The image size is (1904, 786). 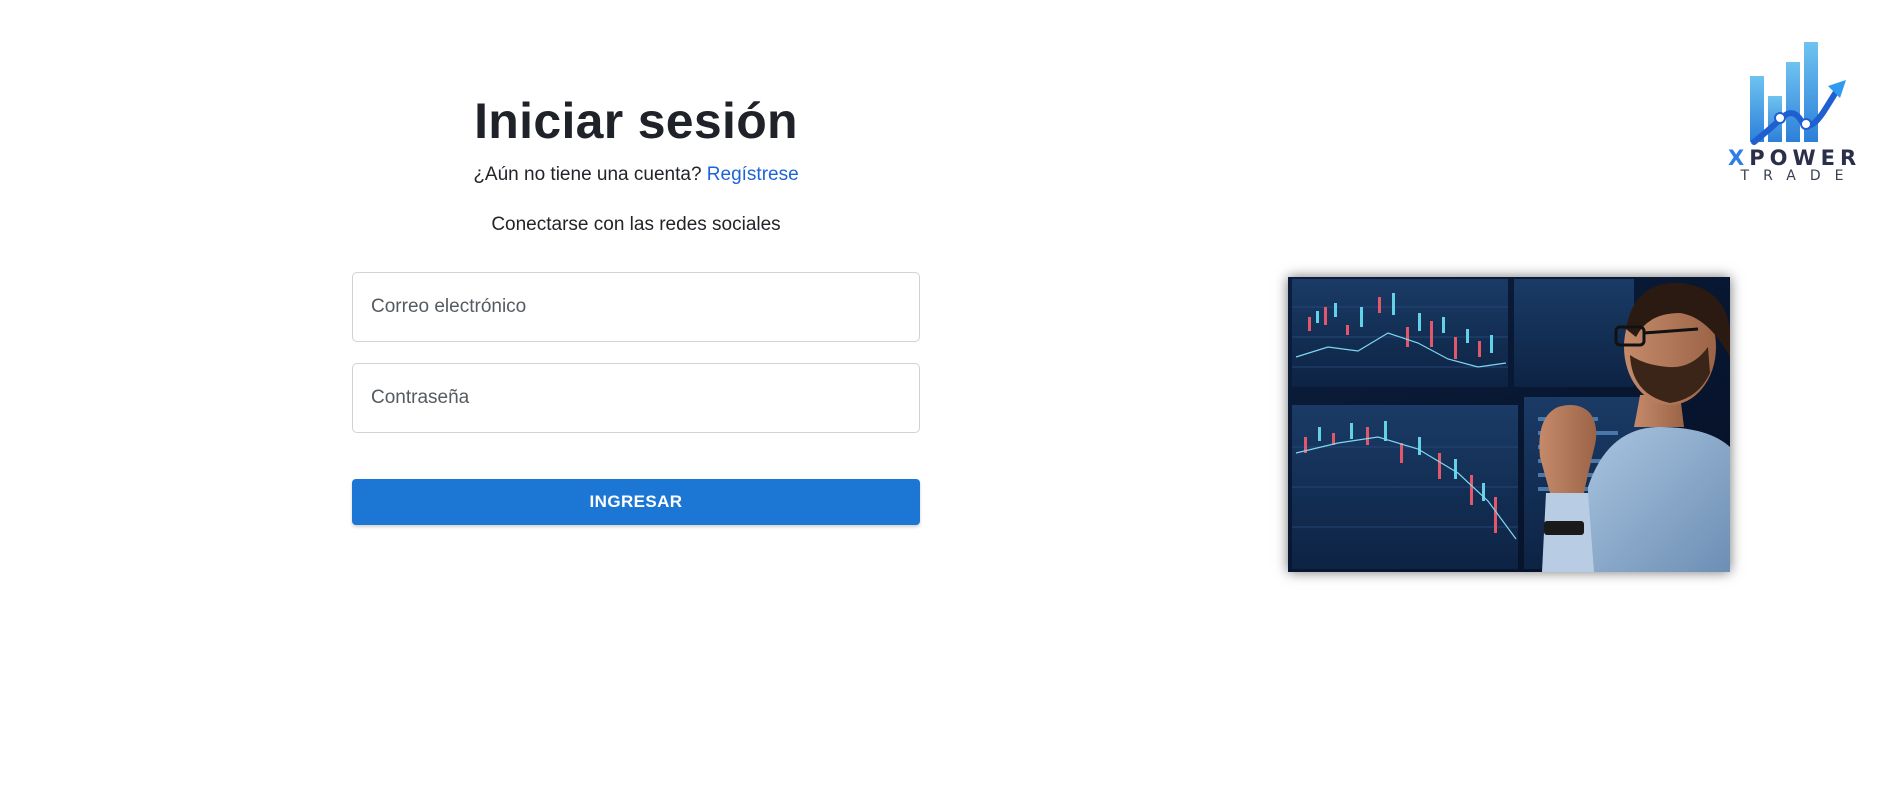 I want to click on logo-brand-text: XPOWER, so click(x=1794, y=158).